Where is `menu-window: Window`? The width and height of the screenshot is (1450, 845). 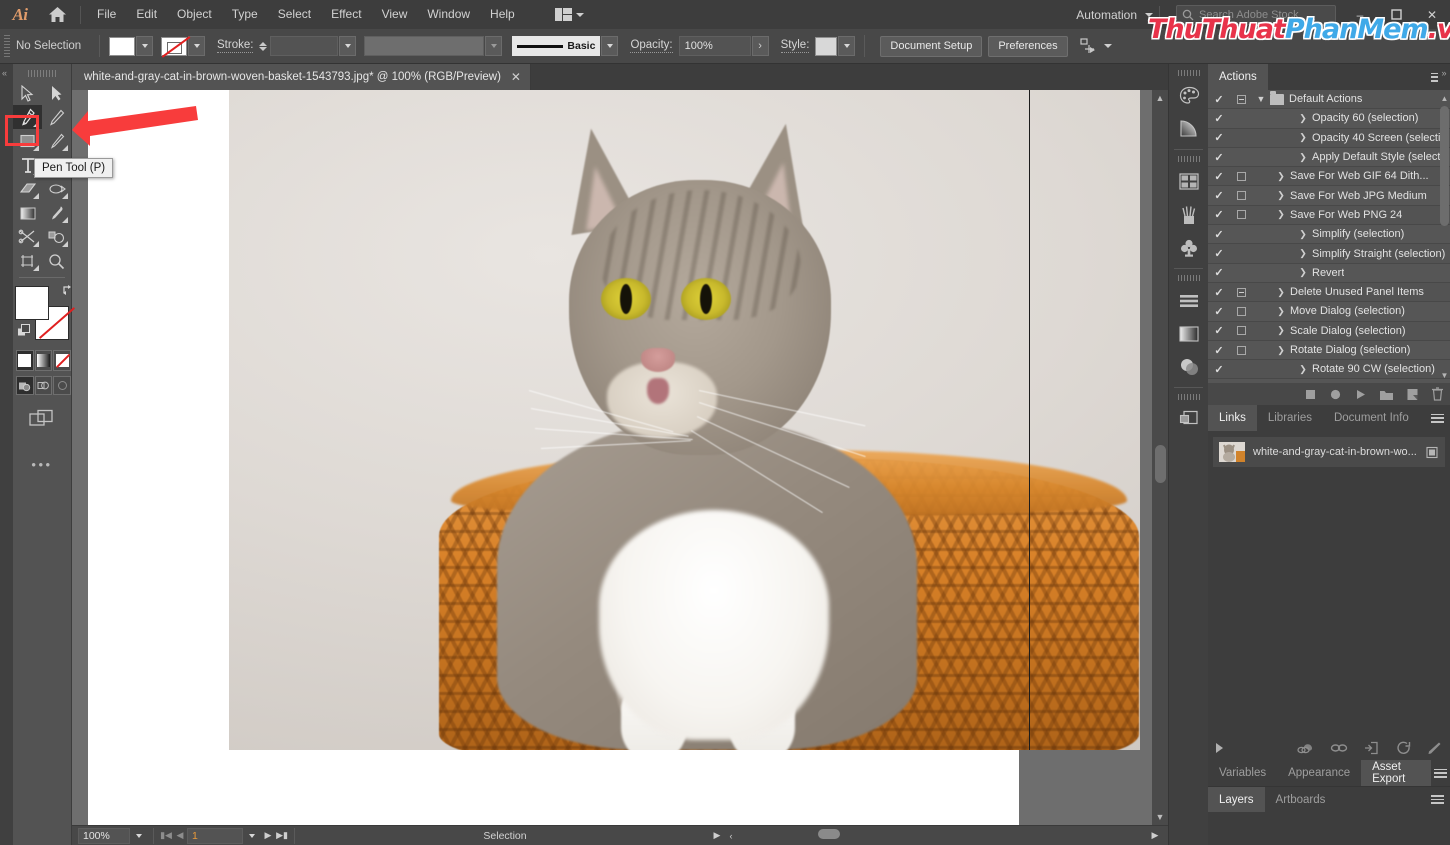
menu-window: Window is located at coordinates (448, 14).